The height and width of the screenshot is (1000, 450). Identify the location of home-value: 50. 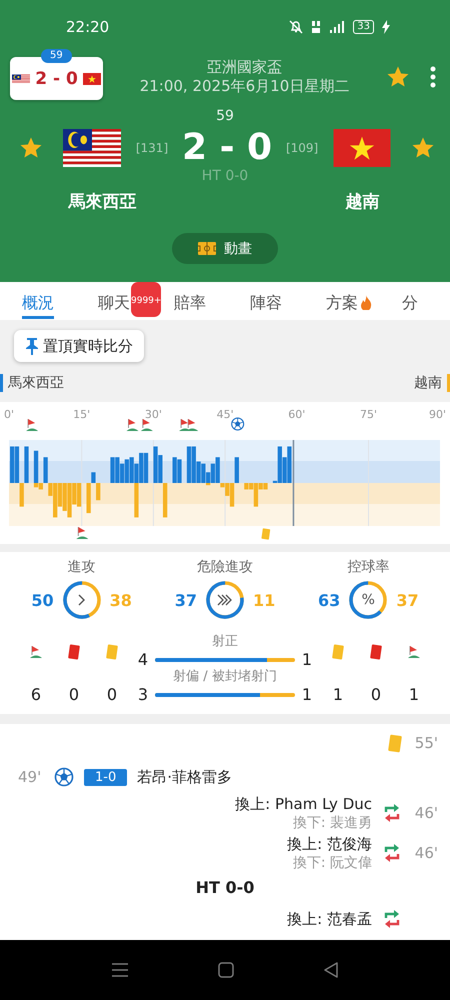
(42, 600).